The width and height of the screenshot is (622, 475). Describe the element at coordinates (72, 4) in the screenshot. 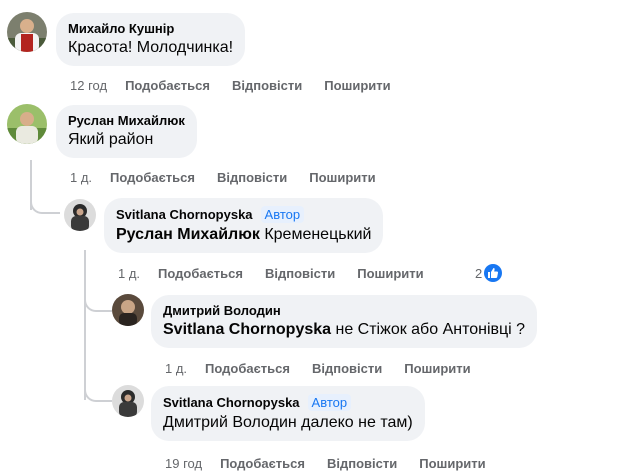

I see `clipped-previous-comment` at that location.